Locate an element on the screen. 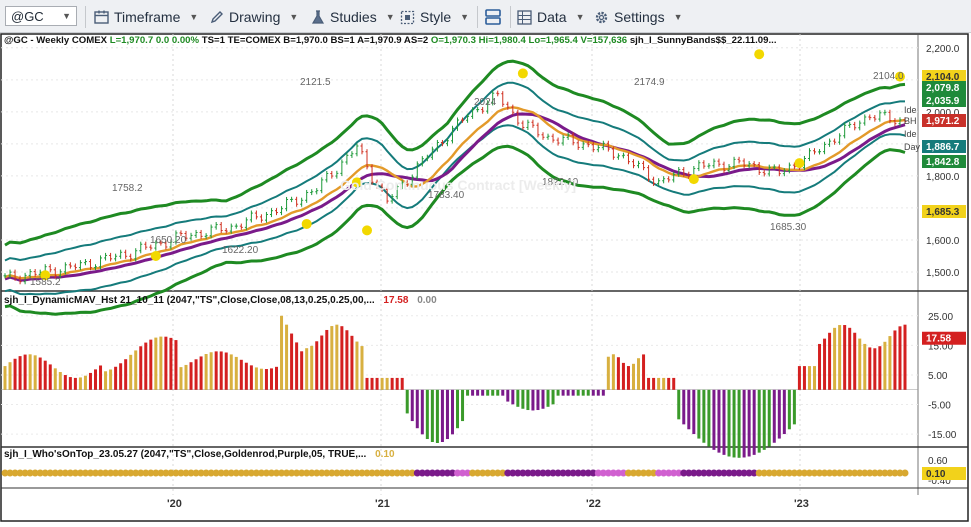  style-label: Style is located at coordinates (436, 17).